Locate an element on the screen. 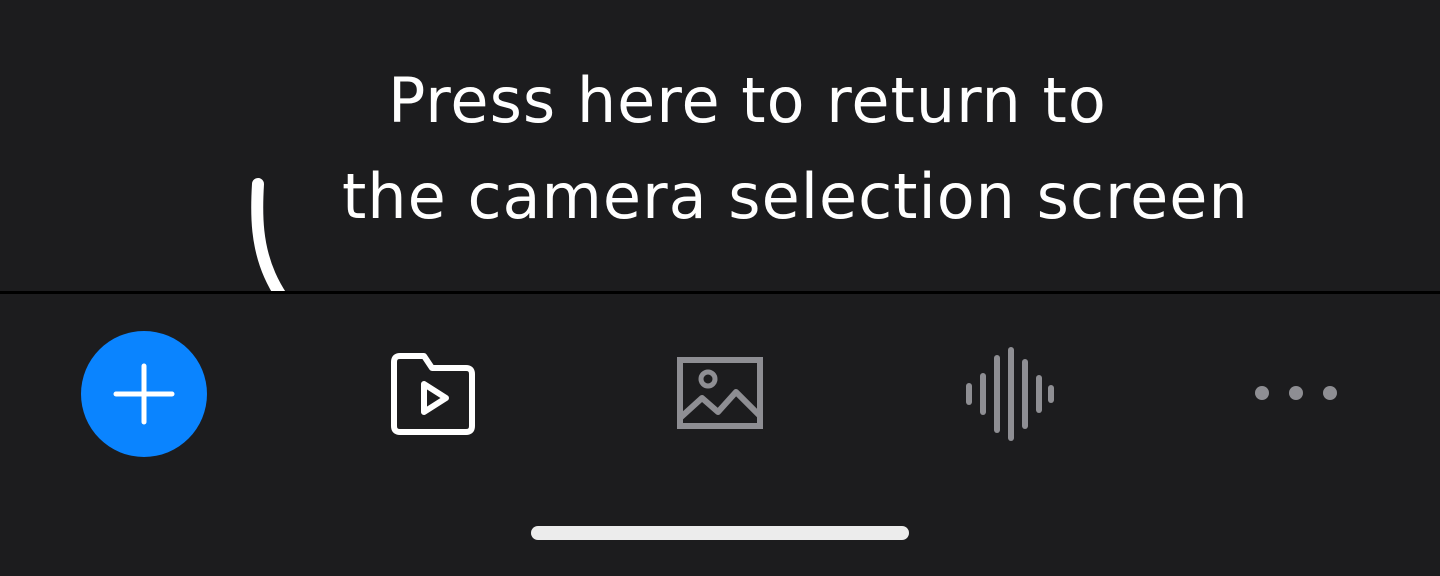 The image size is (1440, 576). tab-audio is located at coordinates (1008, 394).